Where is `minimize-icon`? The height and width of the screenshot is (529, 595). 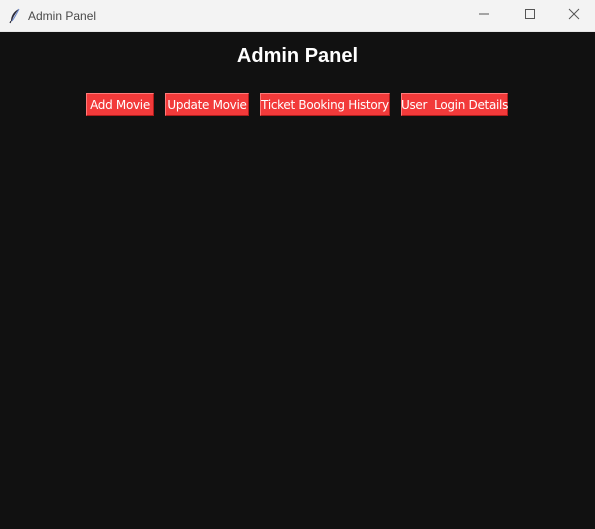 minimize-icon is located at coordinates (484, 16).